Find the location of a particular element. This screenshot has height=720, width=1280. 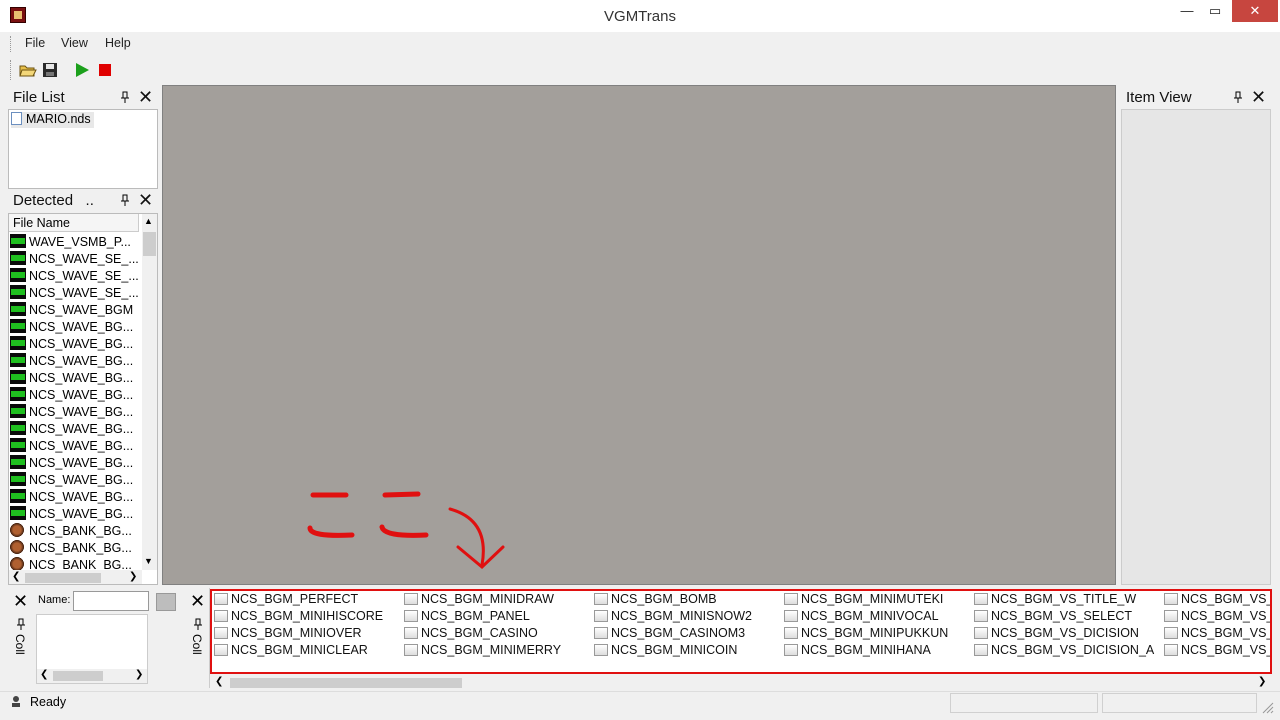

collection-item: NCS_BGM_VS_SELECT is located at coordinates (1053, 616).